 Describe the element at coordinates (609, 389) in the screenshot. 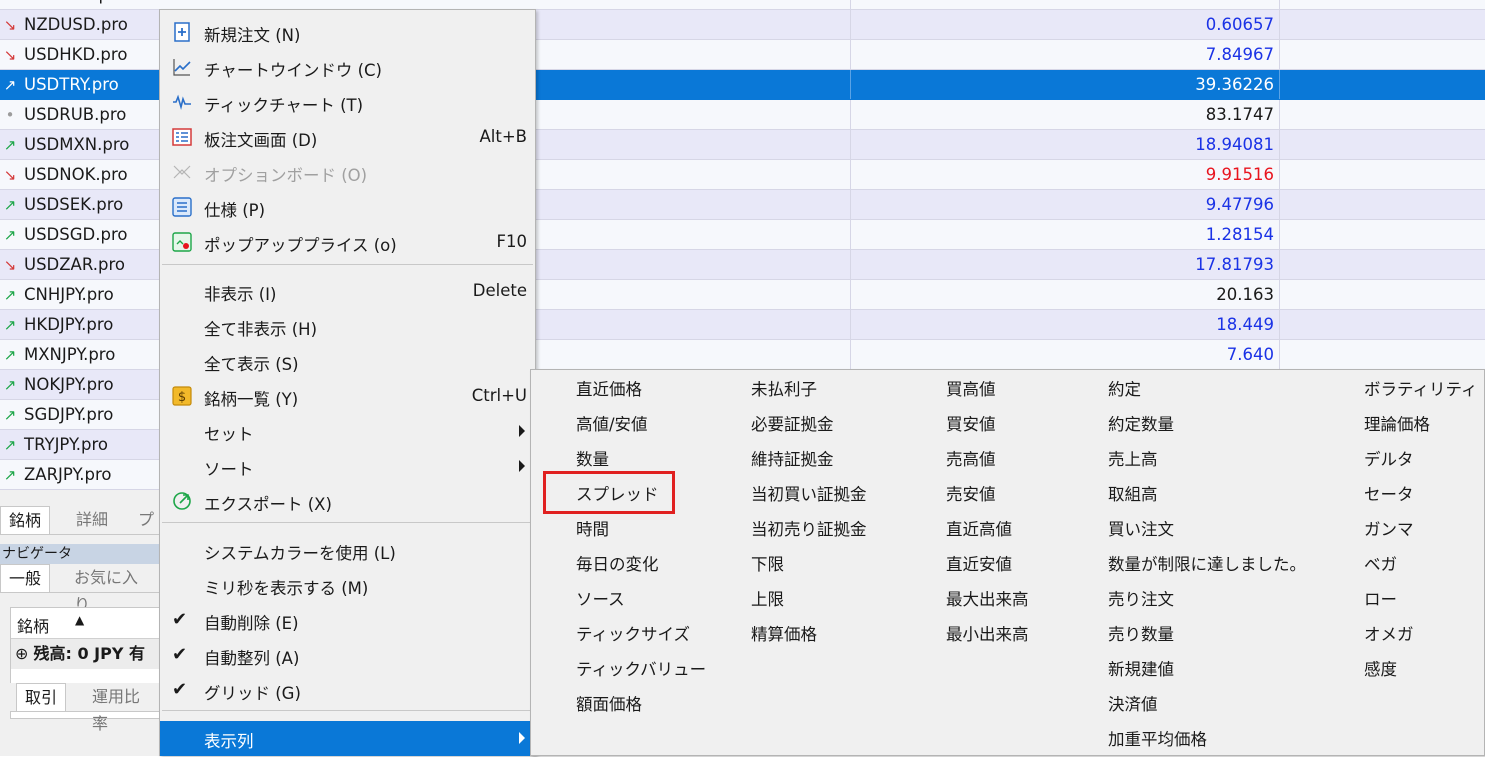

I see `column-option: 直近価格` at that location.